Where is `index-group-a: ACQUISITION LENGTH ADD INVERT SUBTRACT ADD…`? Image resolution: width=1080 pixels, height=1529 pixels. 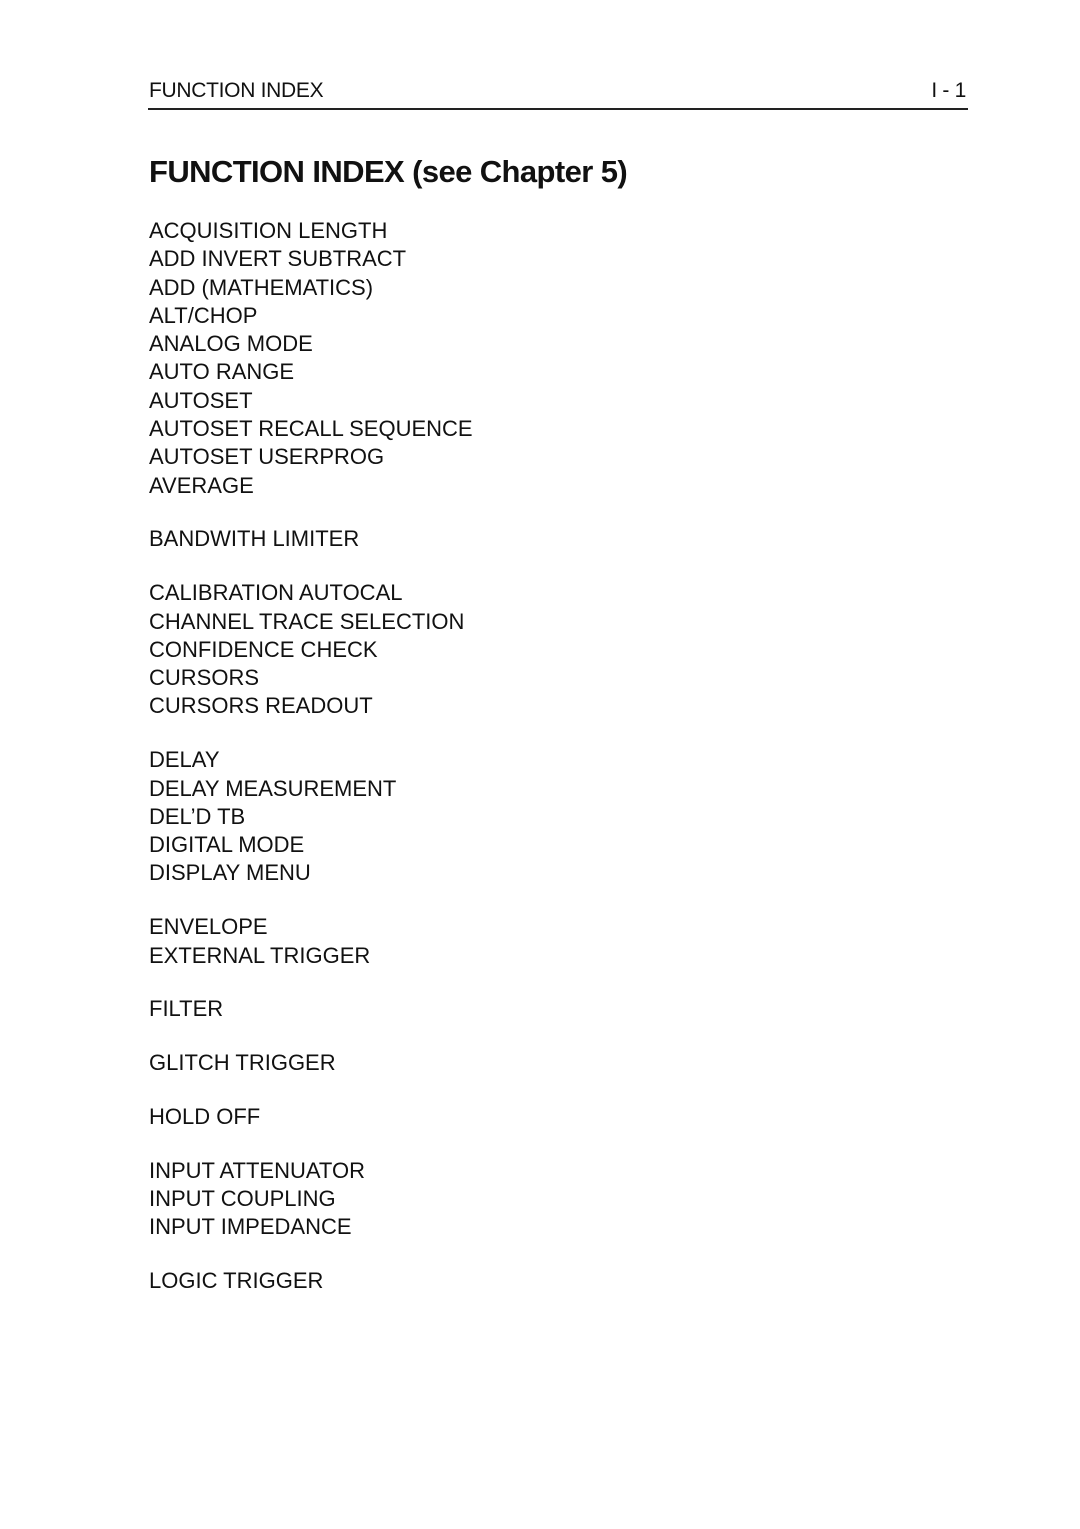 index-group-a: ACQUISITION LENGTH ADD INVERT SUBTRACT ADD… is located at coordinates (311, 358).